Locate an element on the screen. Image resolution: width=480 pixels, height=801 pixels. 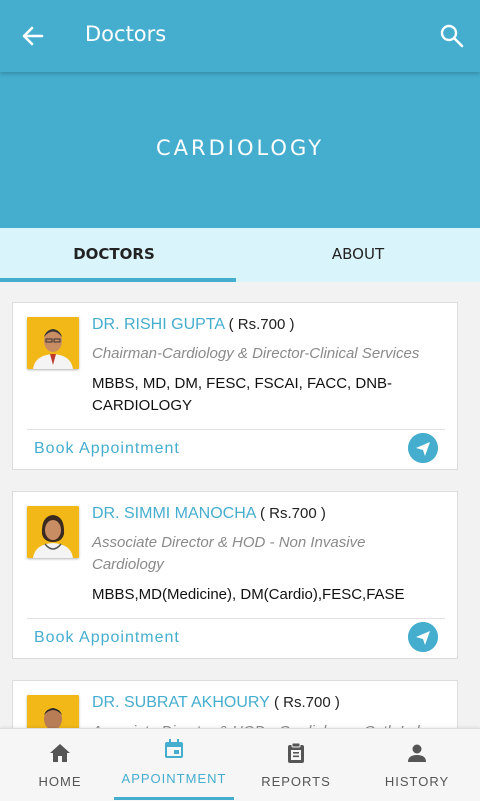
doctor-name: DR. SIMMI MANOCHA ( Rs.700 ) is located at coordinates (209, 514).